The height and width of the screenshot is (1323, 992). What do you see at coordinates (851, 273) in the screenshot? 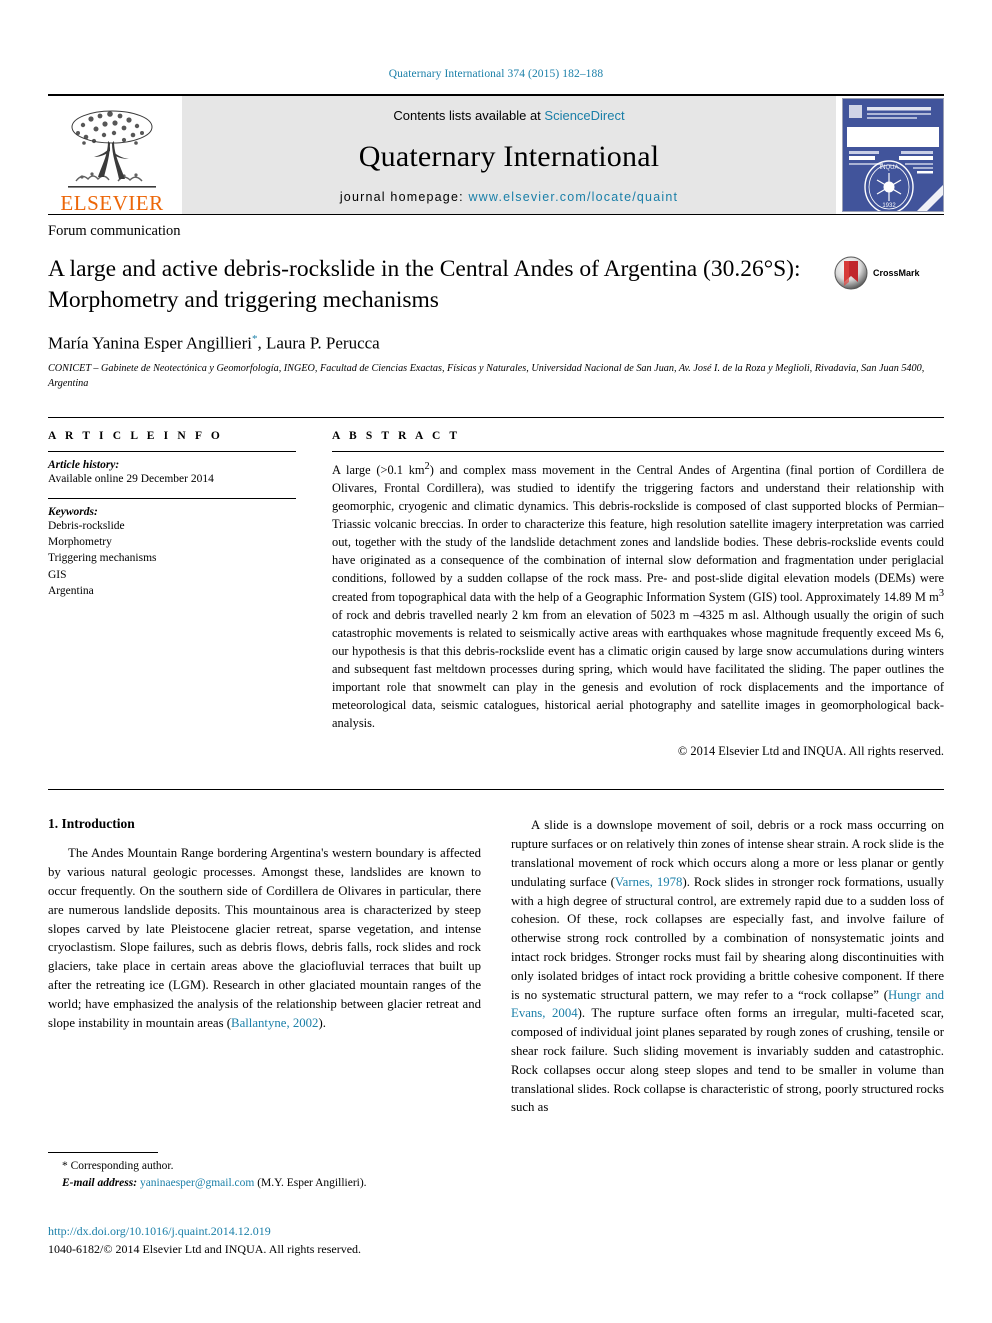
I see `crossmark-icon` at bounding box center [851, 273].